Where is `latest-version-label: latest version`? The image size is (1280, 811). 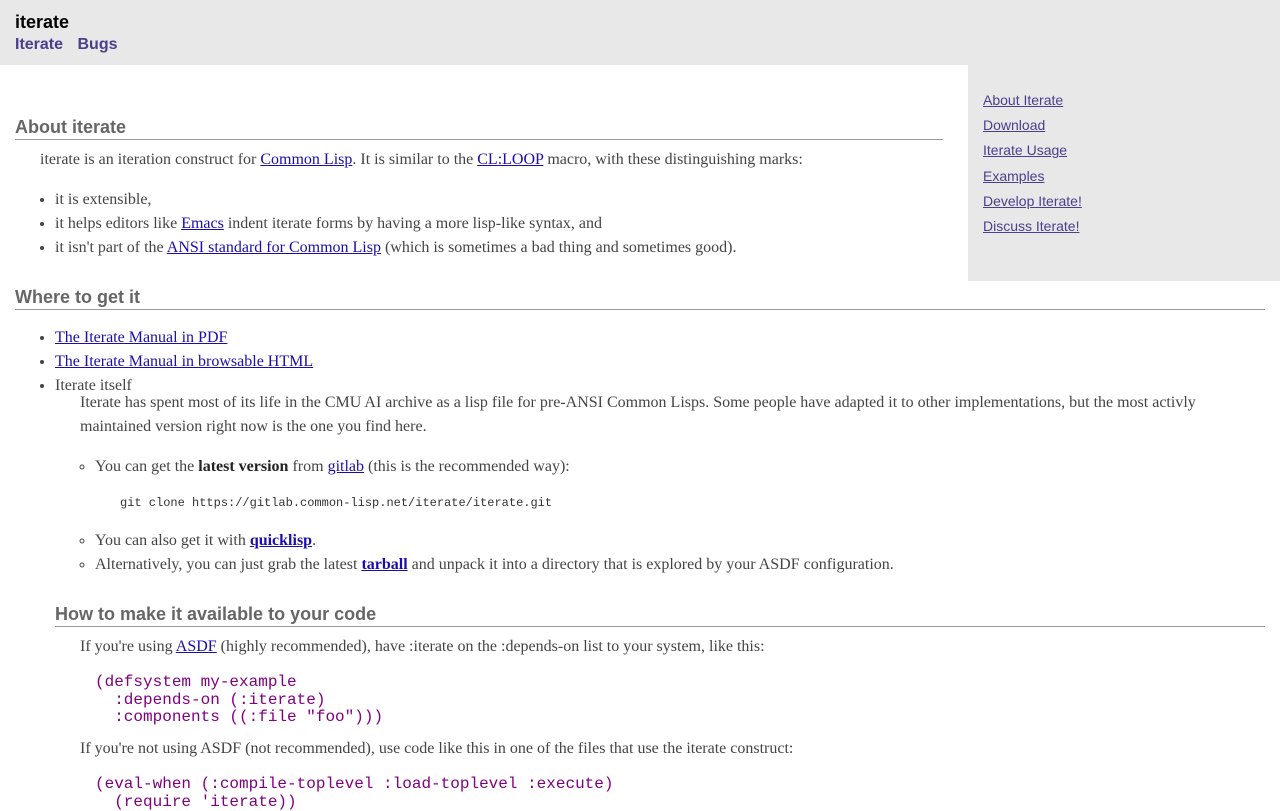 latest-version-label: latest version is located at coordinates (243, 466).